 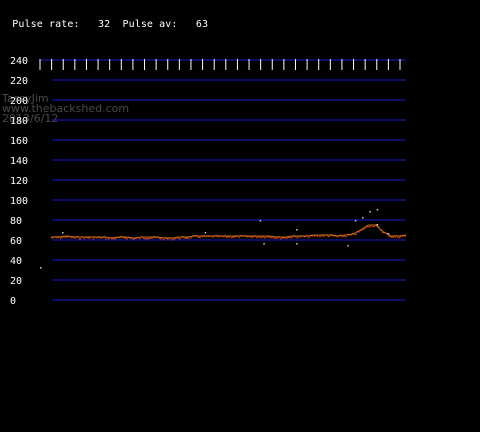 I want to click on y-tick-label: 200, so click(x=19, y=101).